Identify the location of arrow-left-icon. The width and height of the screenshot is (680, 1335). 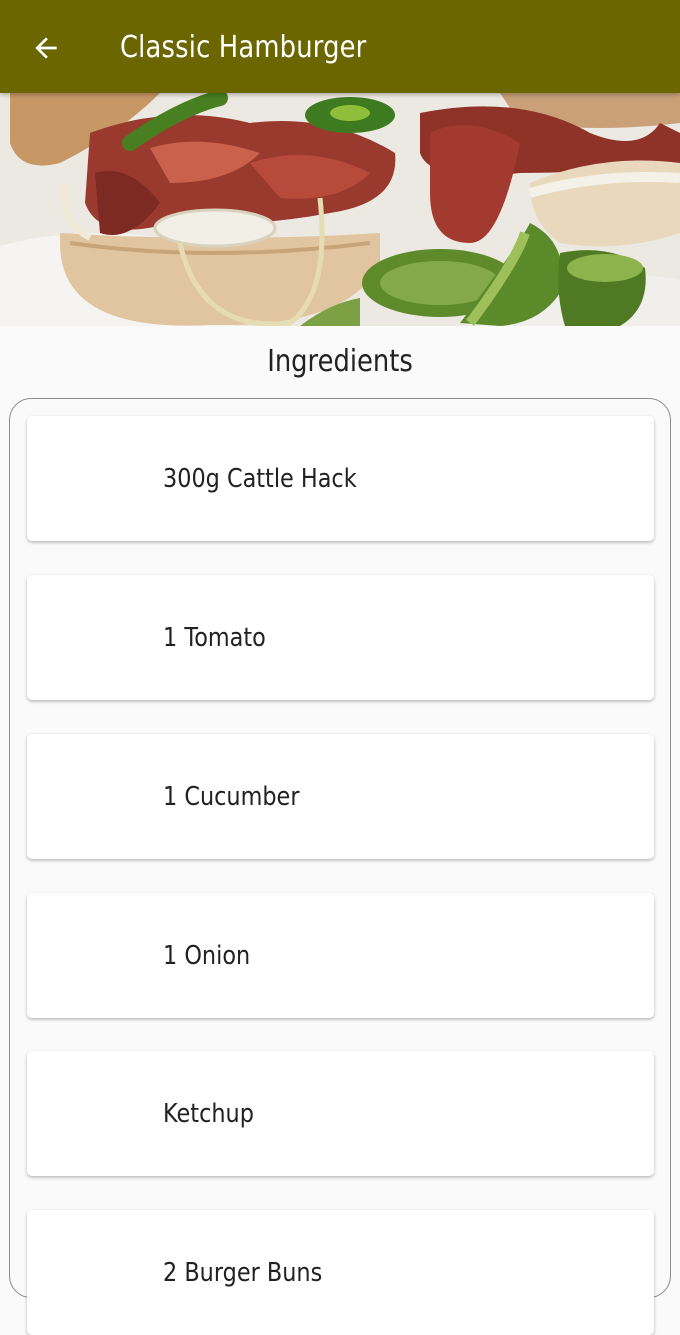
(46, 48).